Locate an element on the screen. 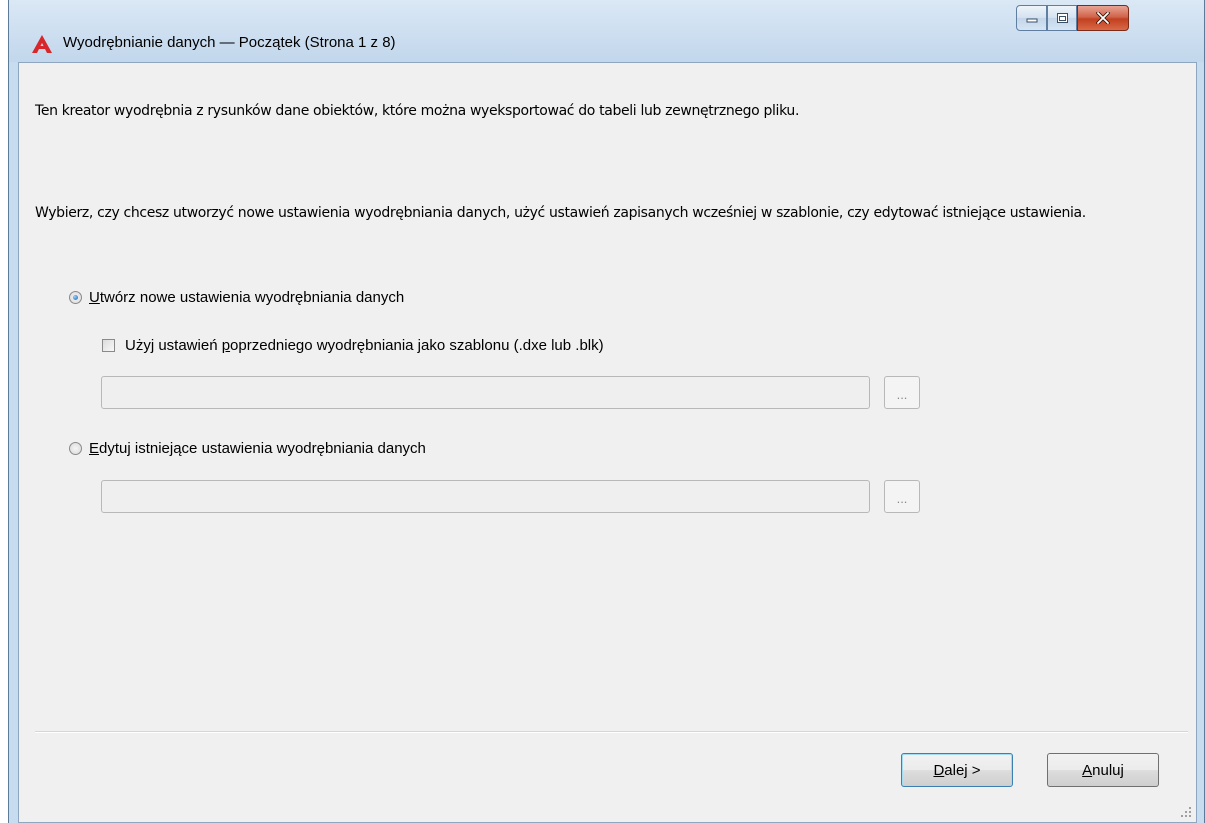 The height and width of the screenshot is (823, 1205). radio-create-new-control is located at coordinates (75, 297).